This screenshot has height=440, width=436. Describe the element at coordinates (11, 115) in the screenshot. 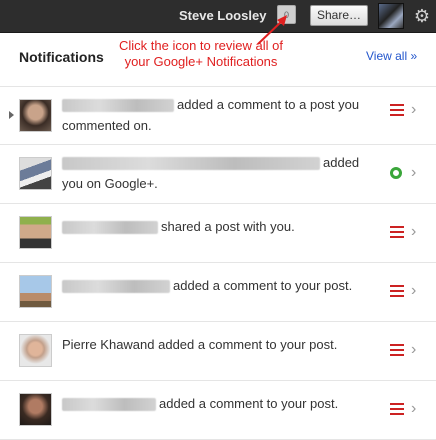

I see `selected-indicator` at that location.